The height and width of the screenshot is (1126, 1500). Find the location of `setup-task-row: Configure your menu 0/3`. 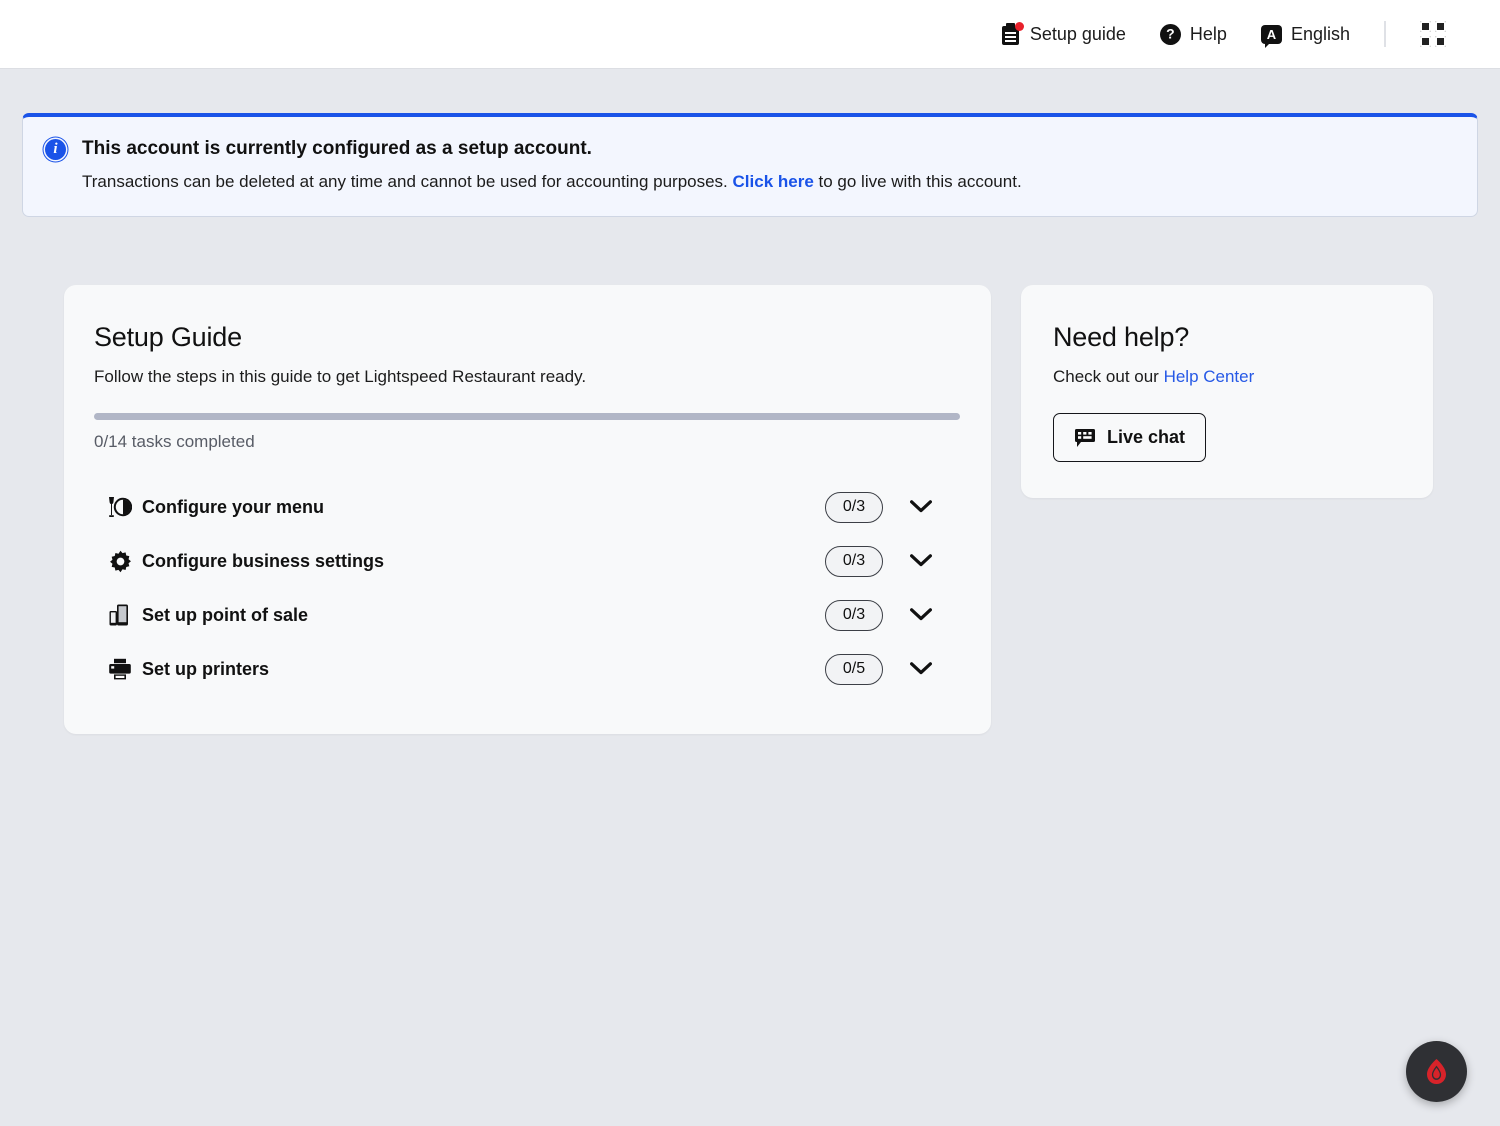

setup-task-row: Configure your menu 0/3 is located at coordinates (526, 507).